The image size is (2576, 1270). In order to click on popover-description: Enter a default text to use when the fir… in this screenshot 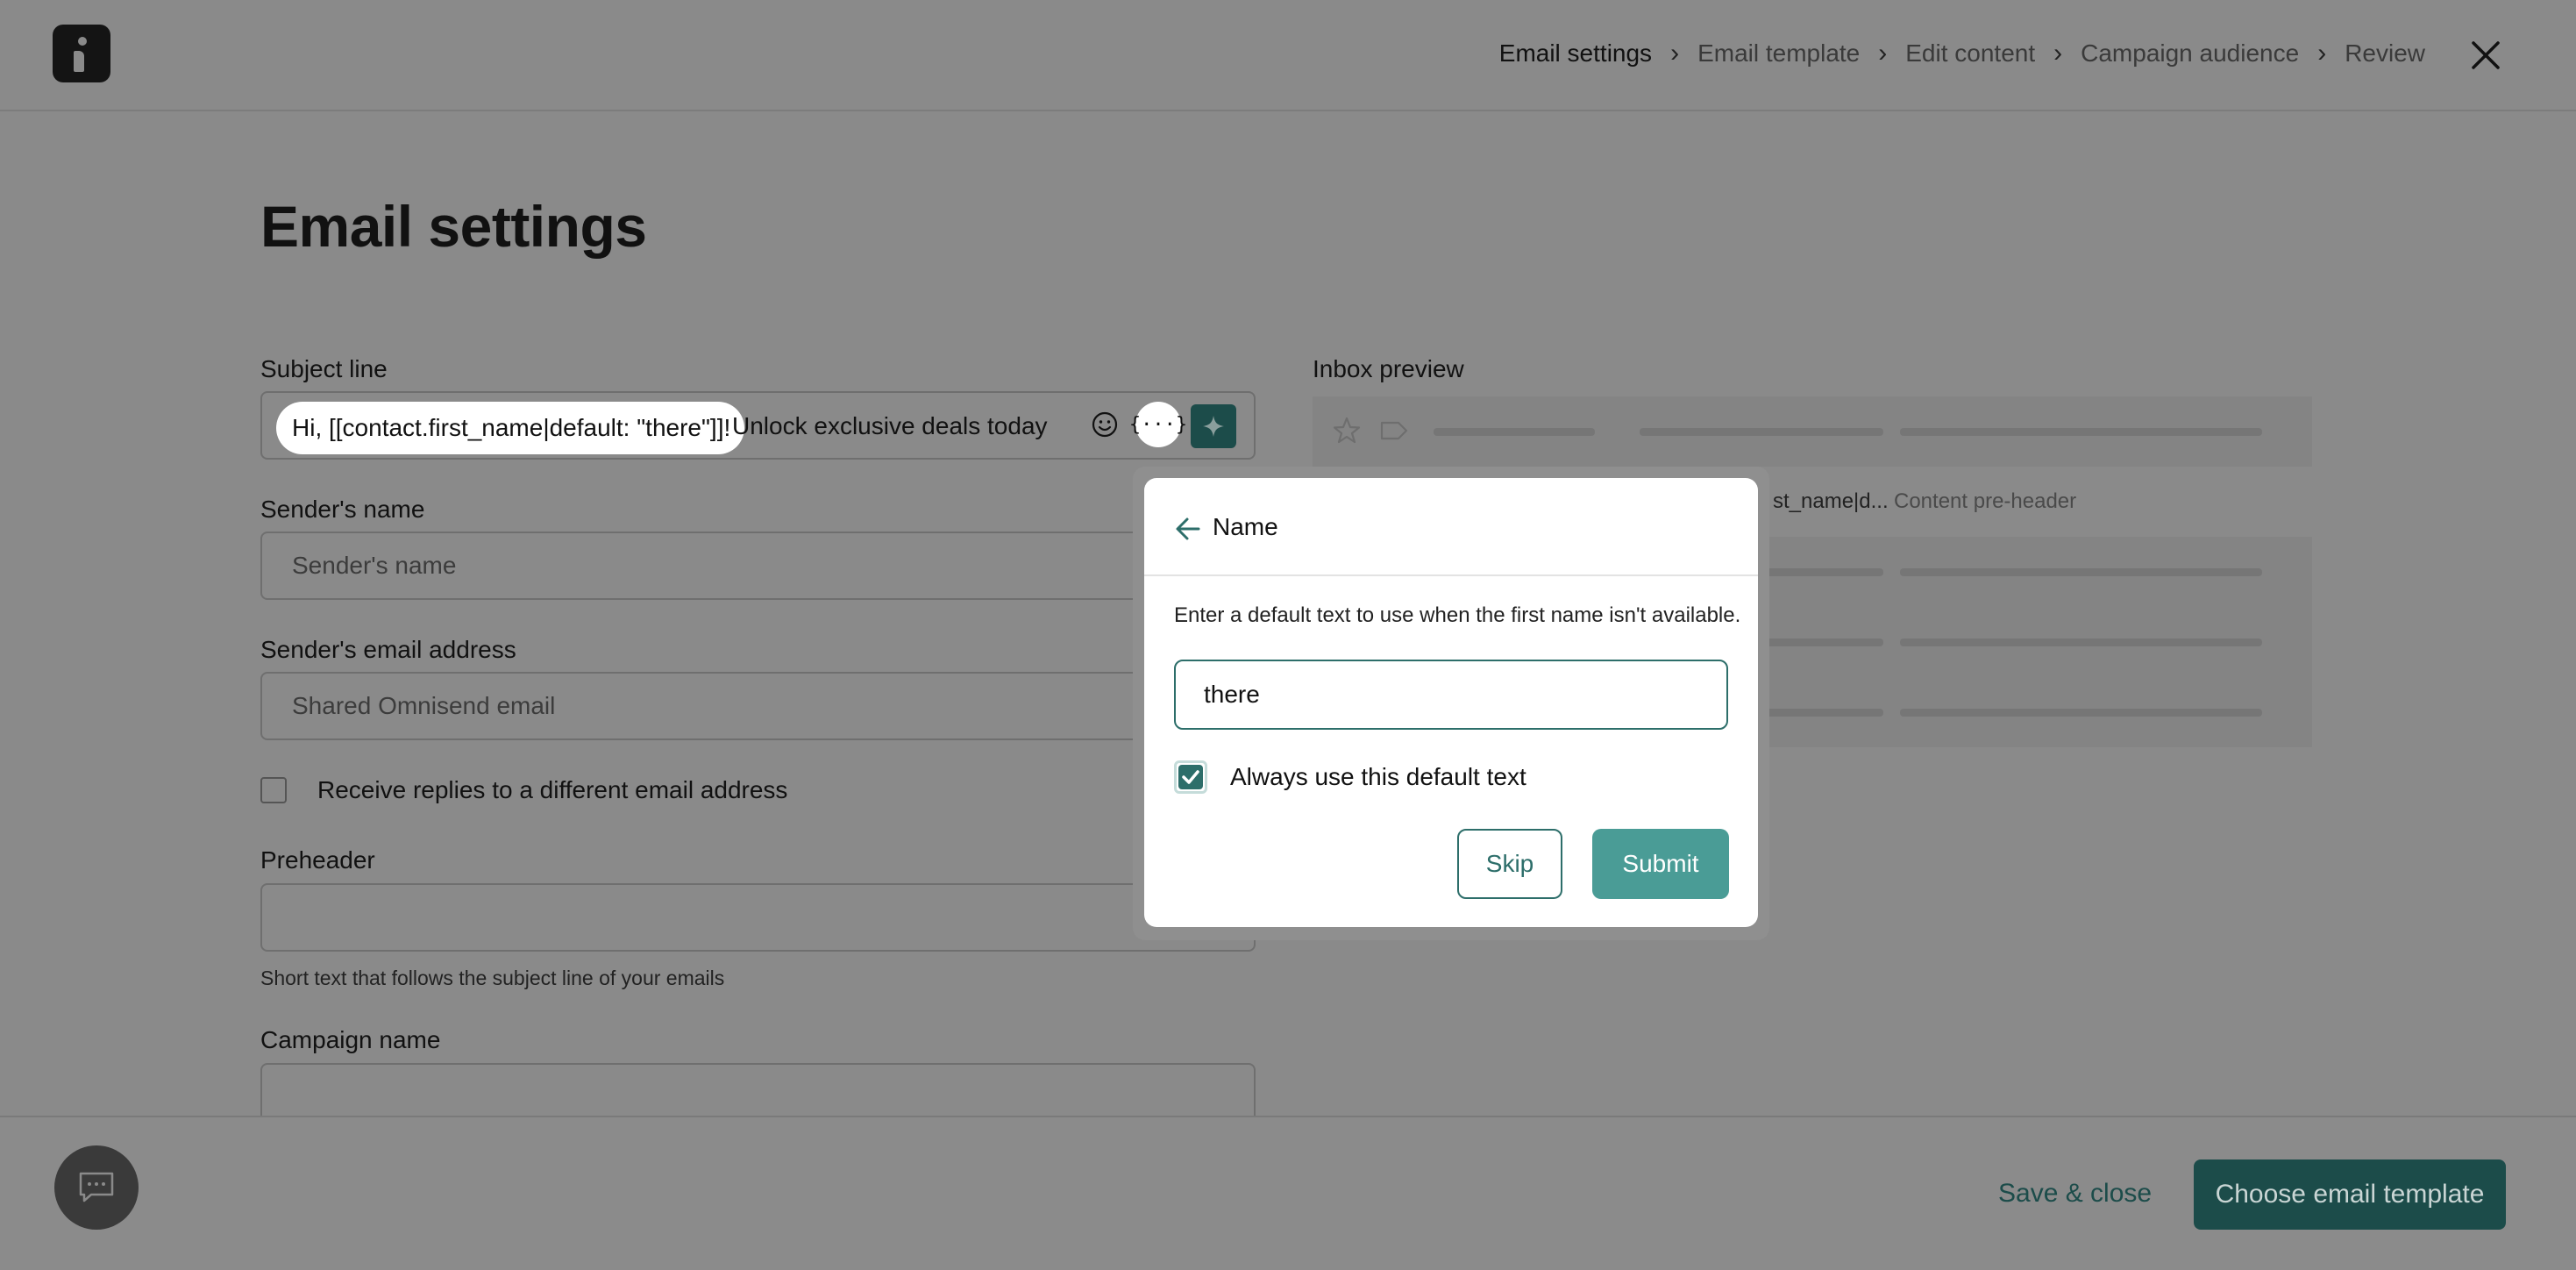, I will do `click(1457, 615)`.